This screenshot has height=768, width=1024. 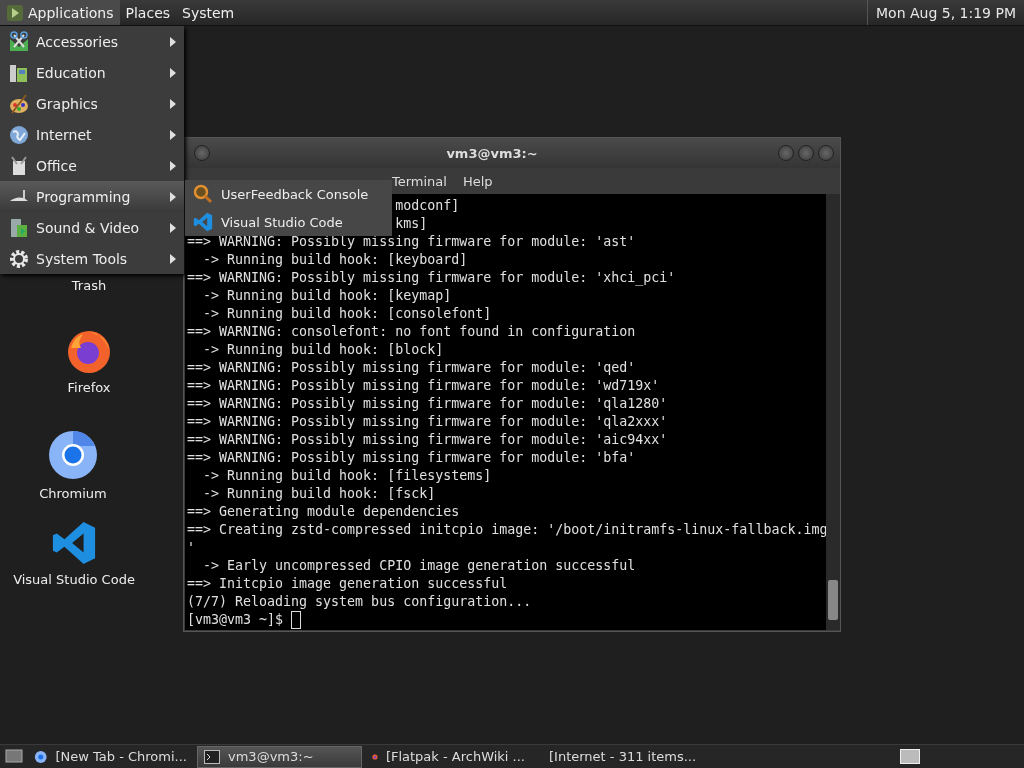 What do you see at coordinates (60, 12) in the screenshot?
I see `panel-menu: Applications` at bounding box center [60, 12].